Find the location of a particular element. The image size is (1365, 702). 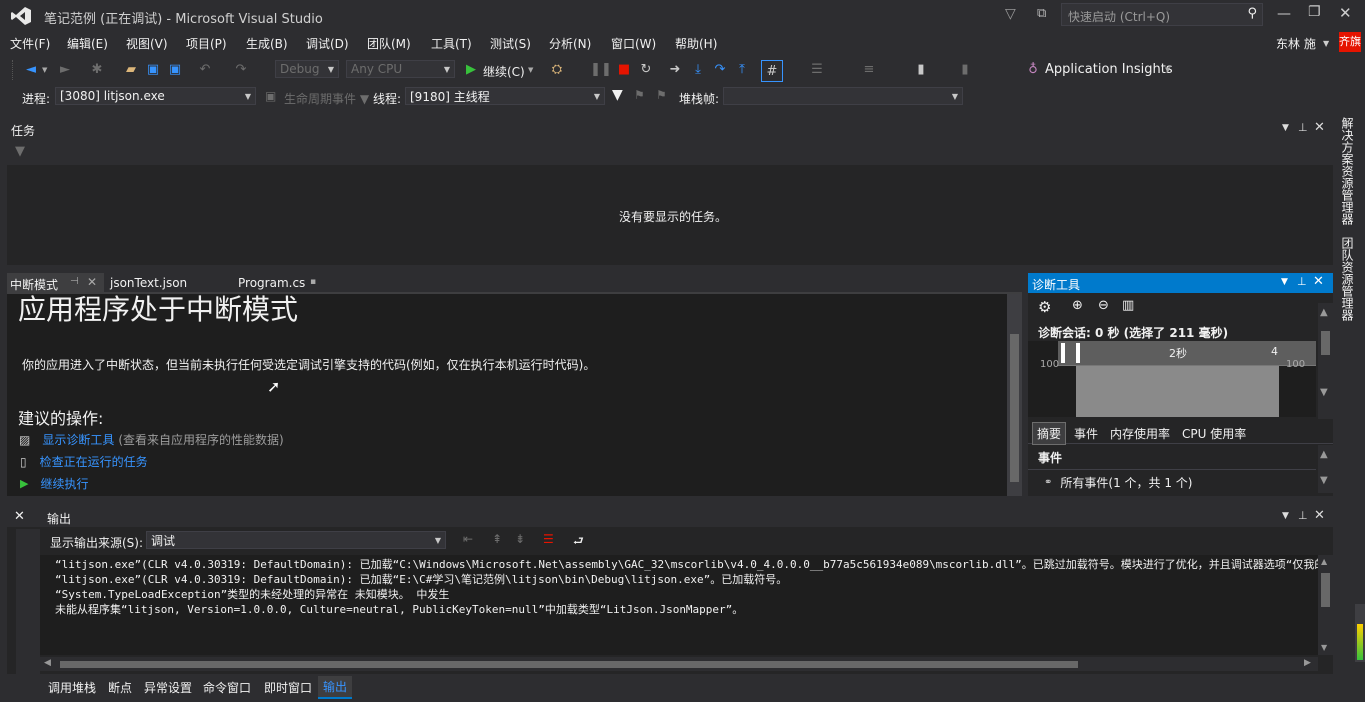

thread-select: [9180] 主线程 ▼ is located at coordinates (505, 96).